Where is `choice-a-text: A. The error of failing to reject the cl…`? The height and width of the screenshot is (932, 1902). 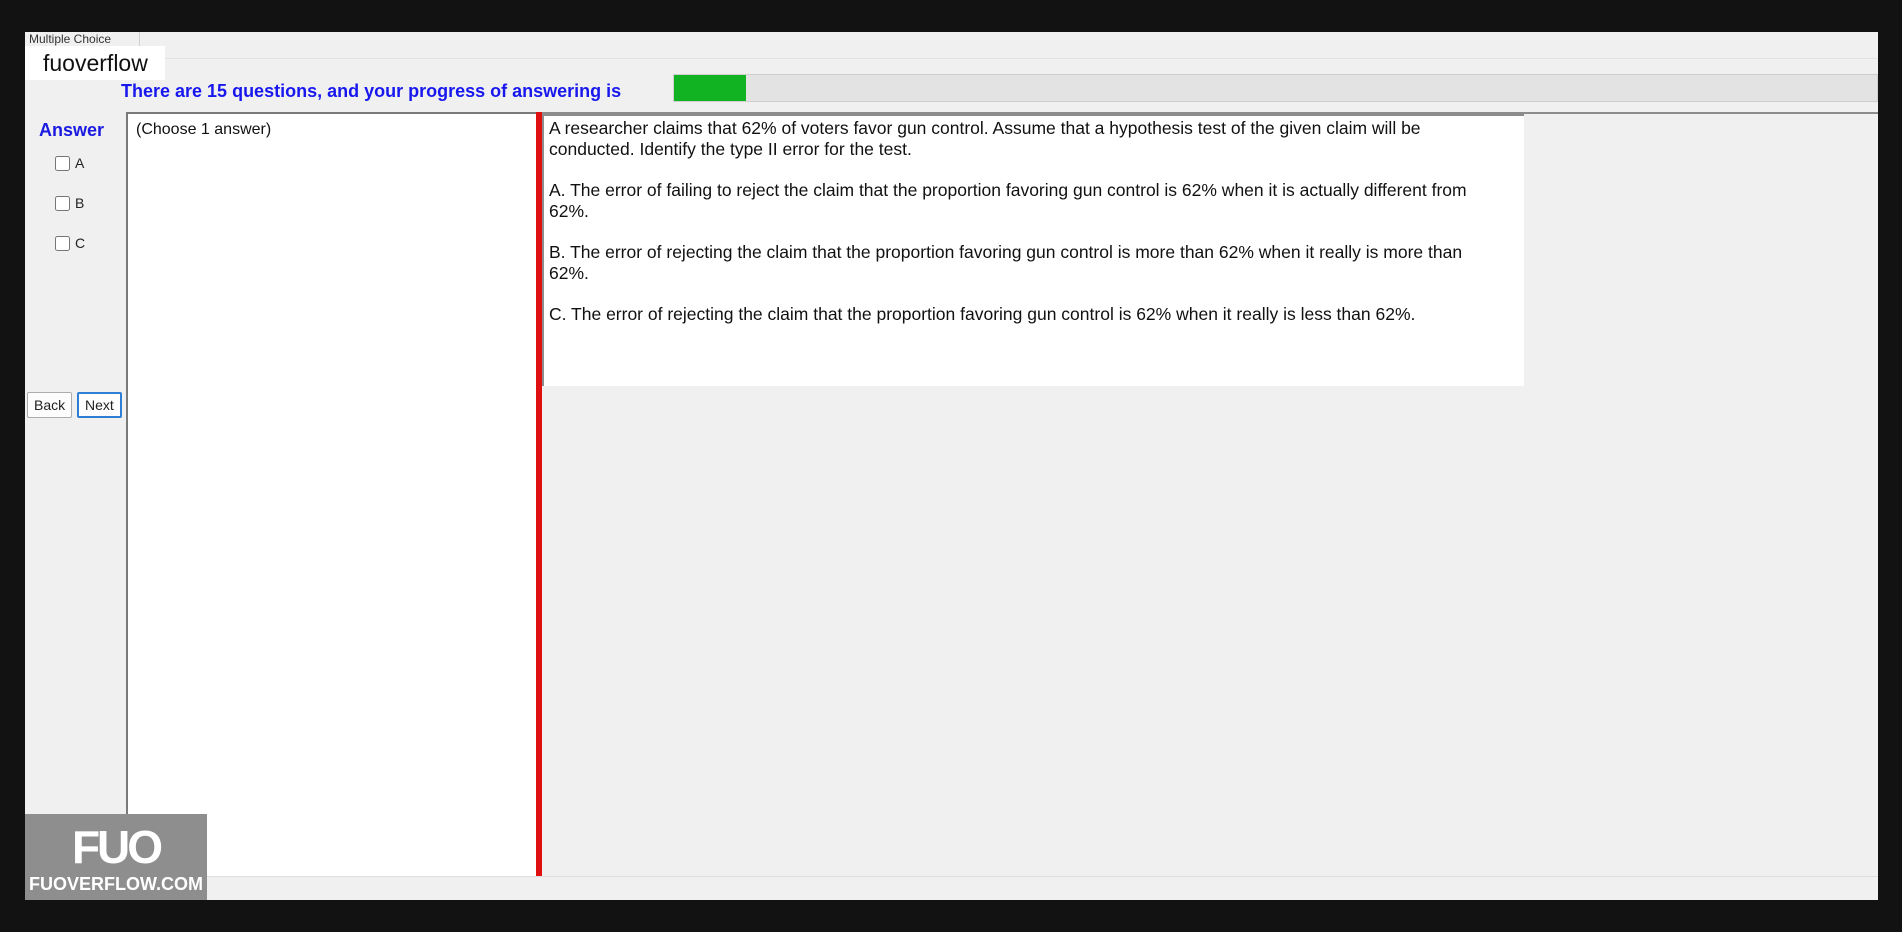
choice-a-text: A. The error of failing to reject the cl… is located at coordinates (1008, 200).